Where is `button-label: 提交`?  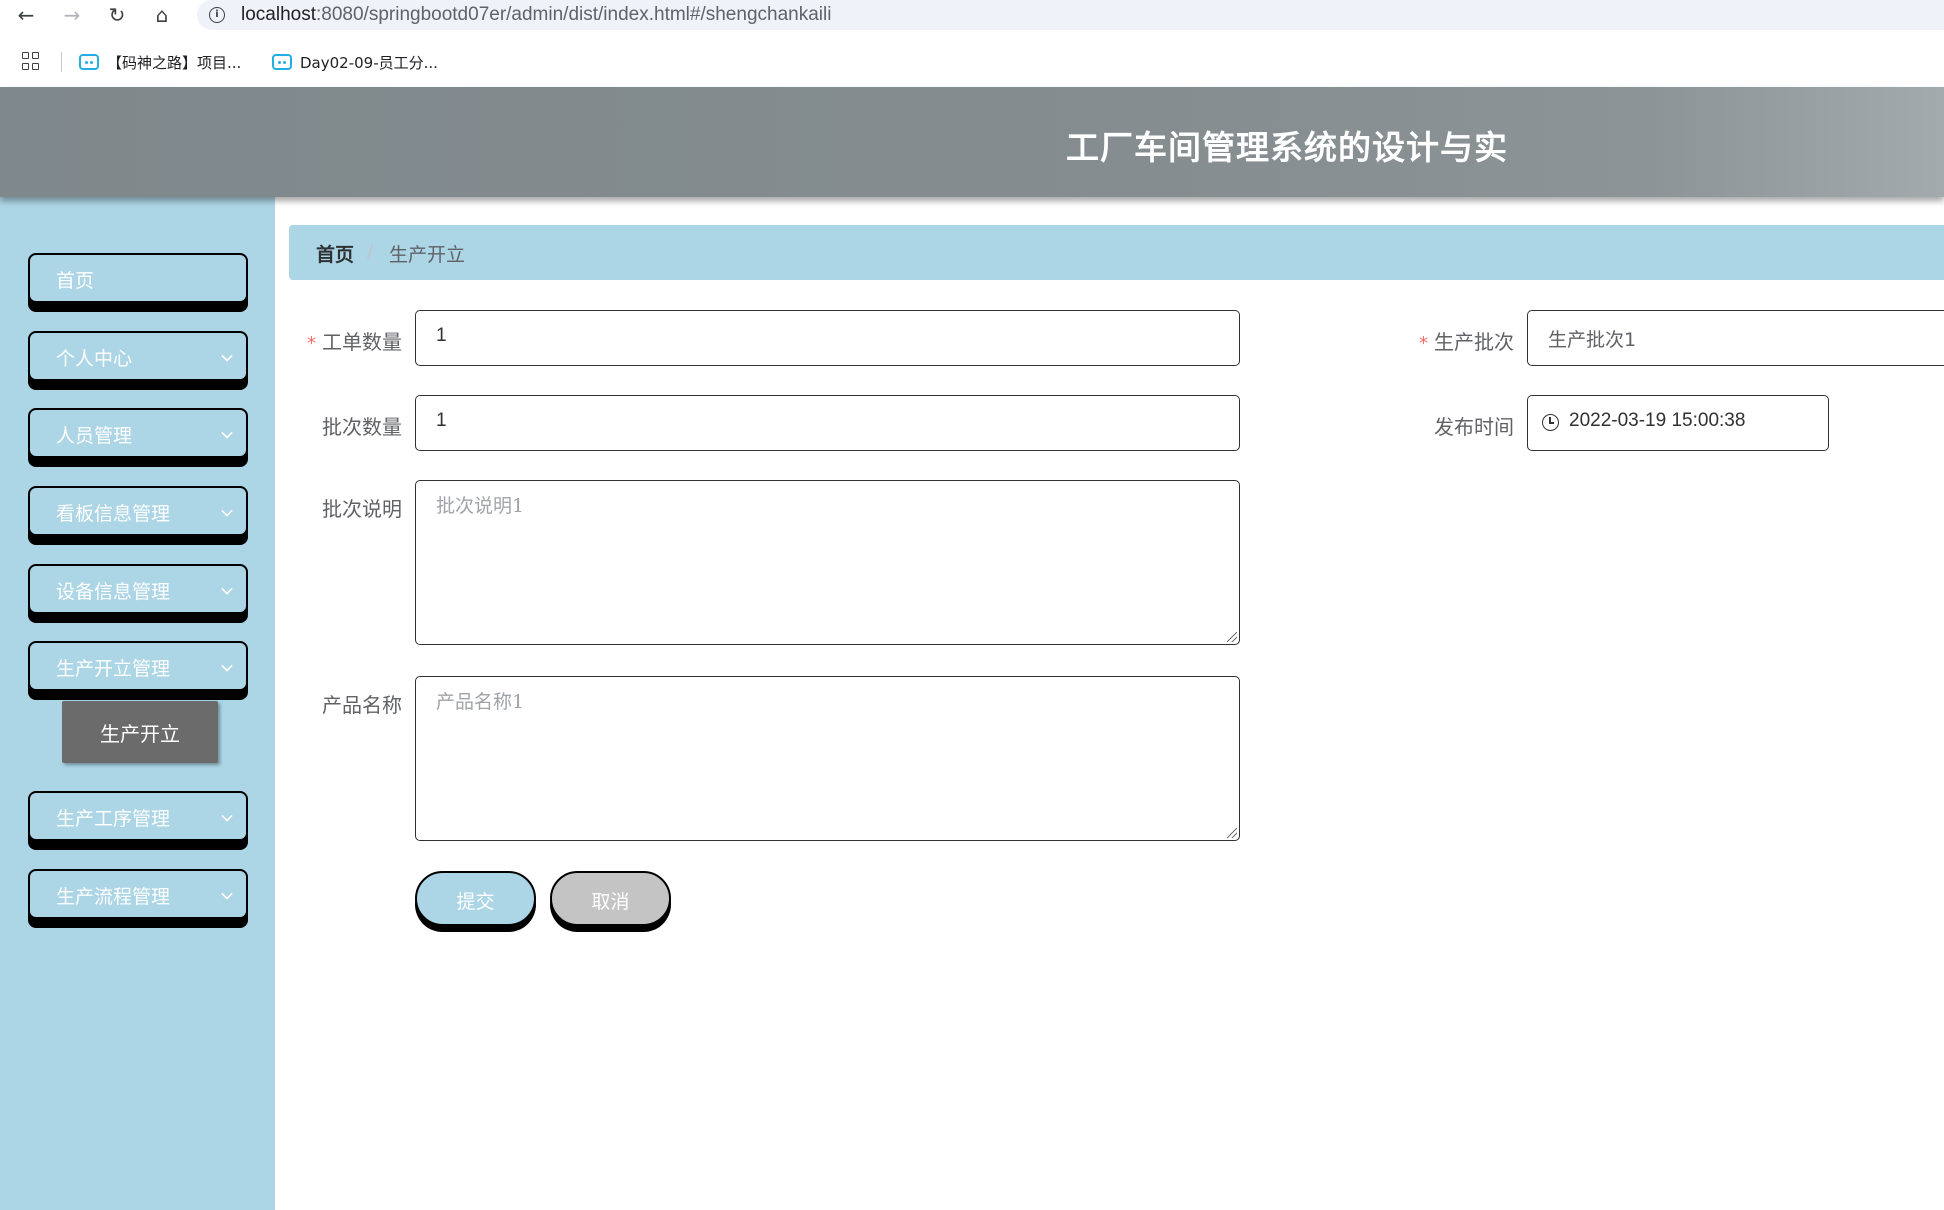
button-label: 提交 is located at coordinates (475, 902).